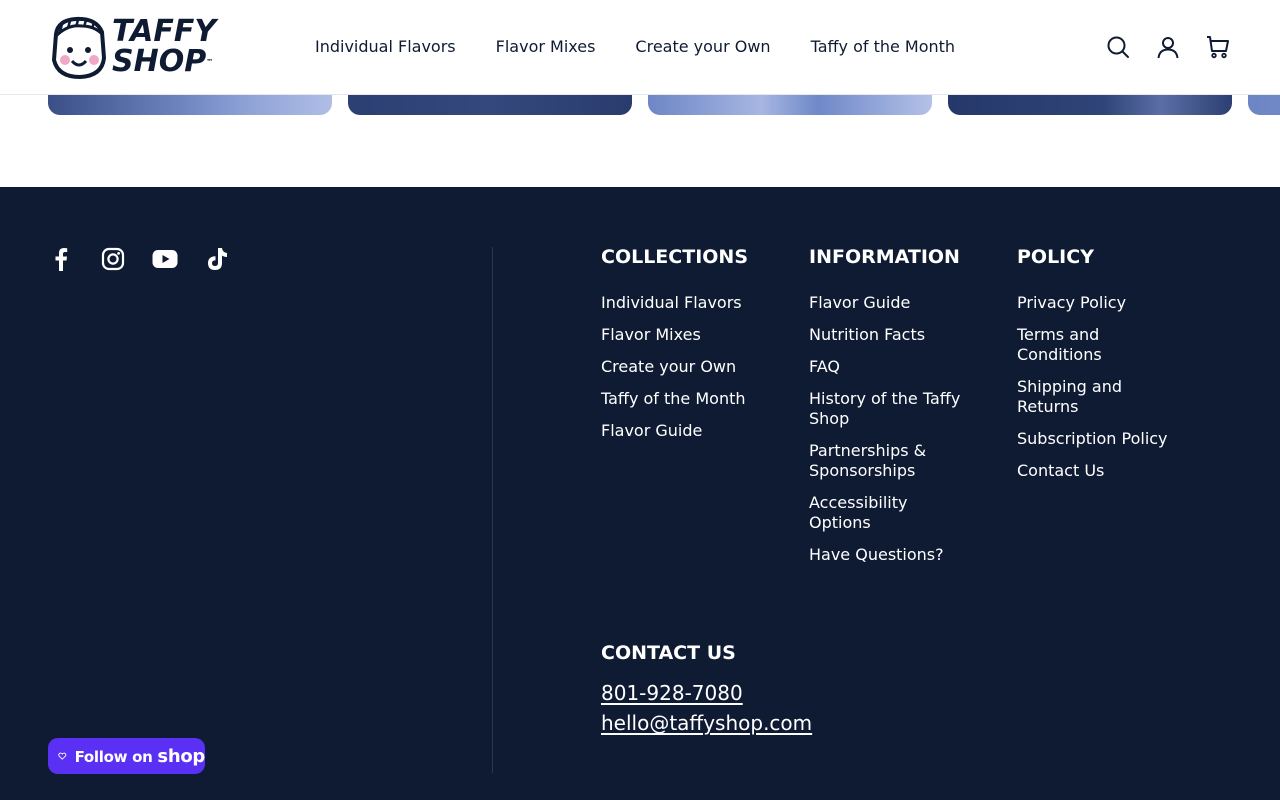 The width and height of the screenshot is (1280, 800). Describe the element at coordinates (61, 259) in the screenshot. I see `facebook-icon` at that location.